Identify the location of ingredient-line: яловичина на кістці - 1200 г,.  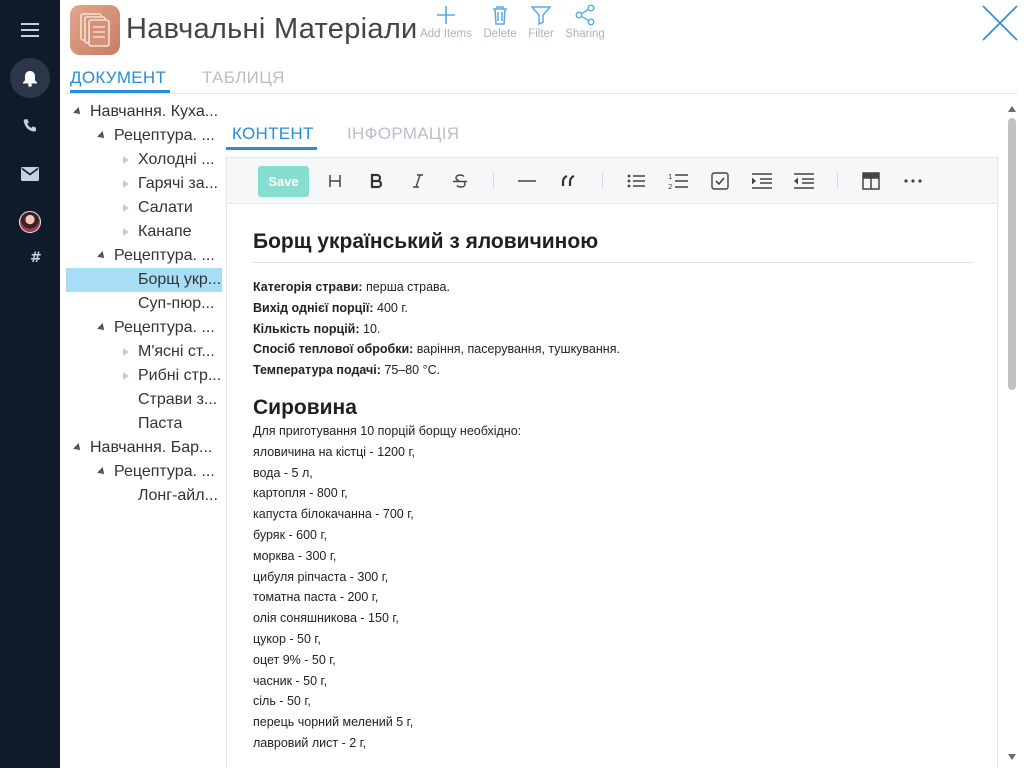
(334, 451).